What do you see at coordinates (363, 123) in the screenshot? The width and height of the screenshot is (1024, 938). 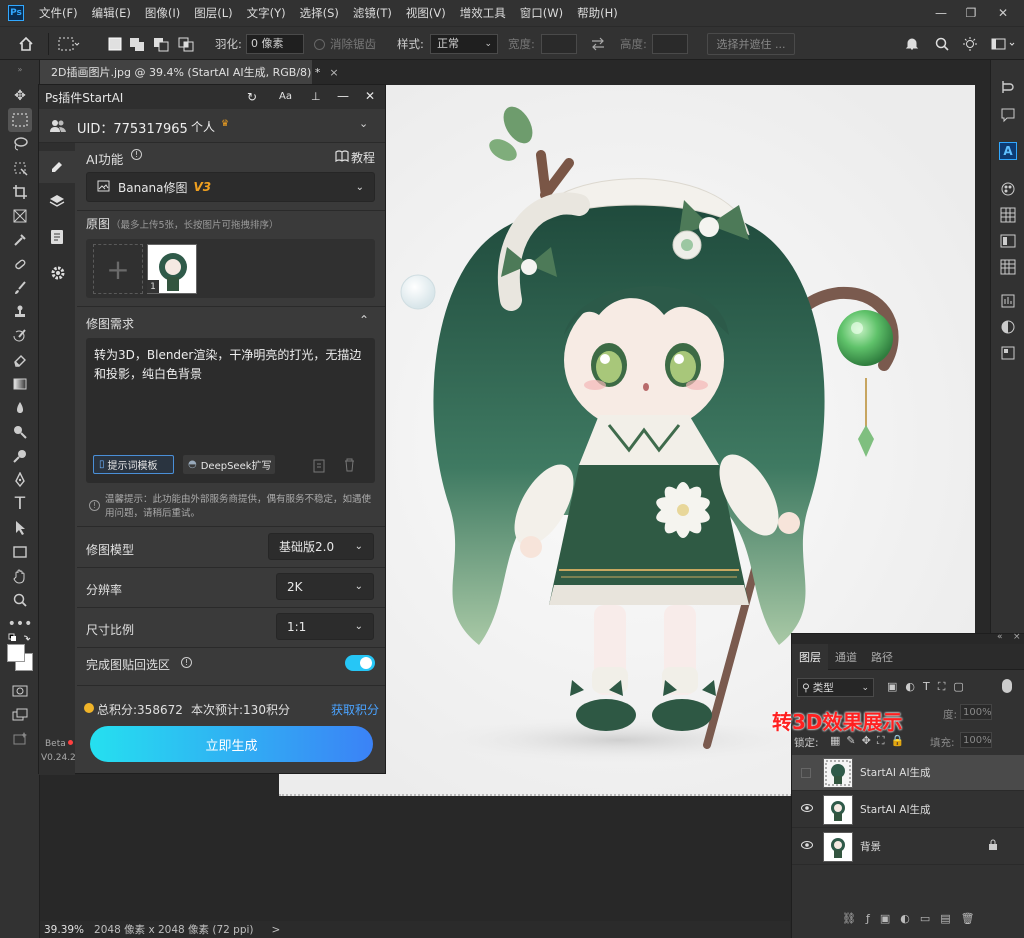 I see `account-chevron-icon: ⌄` at bounding box center [363, 123].